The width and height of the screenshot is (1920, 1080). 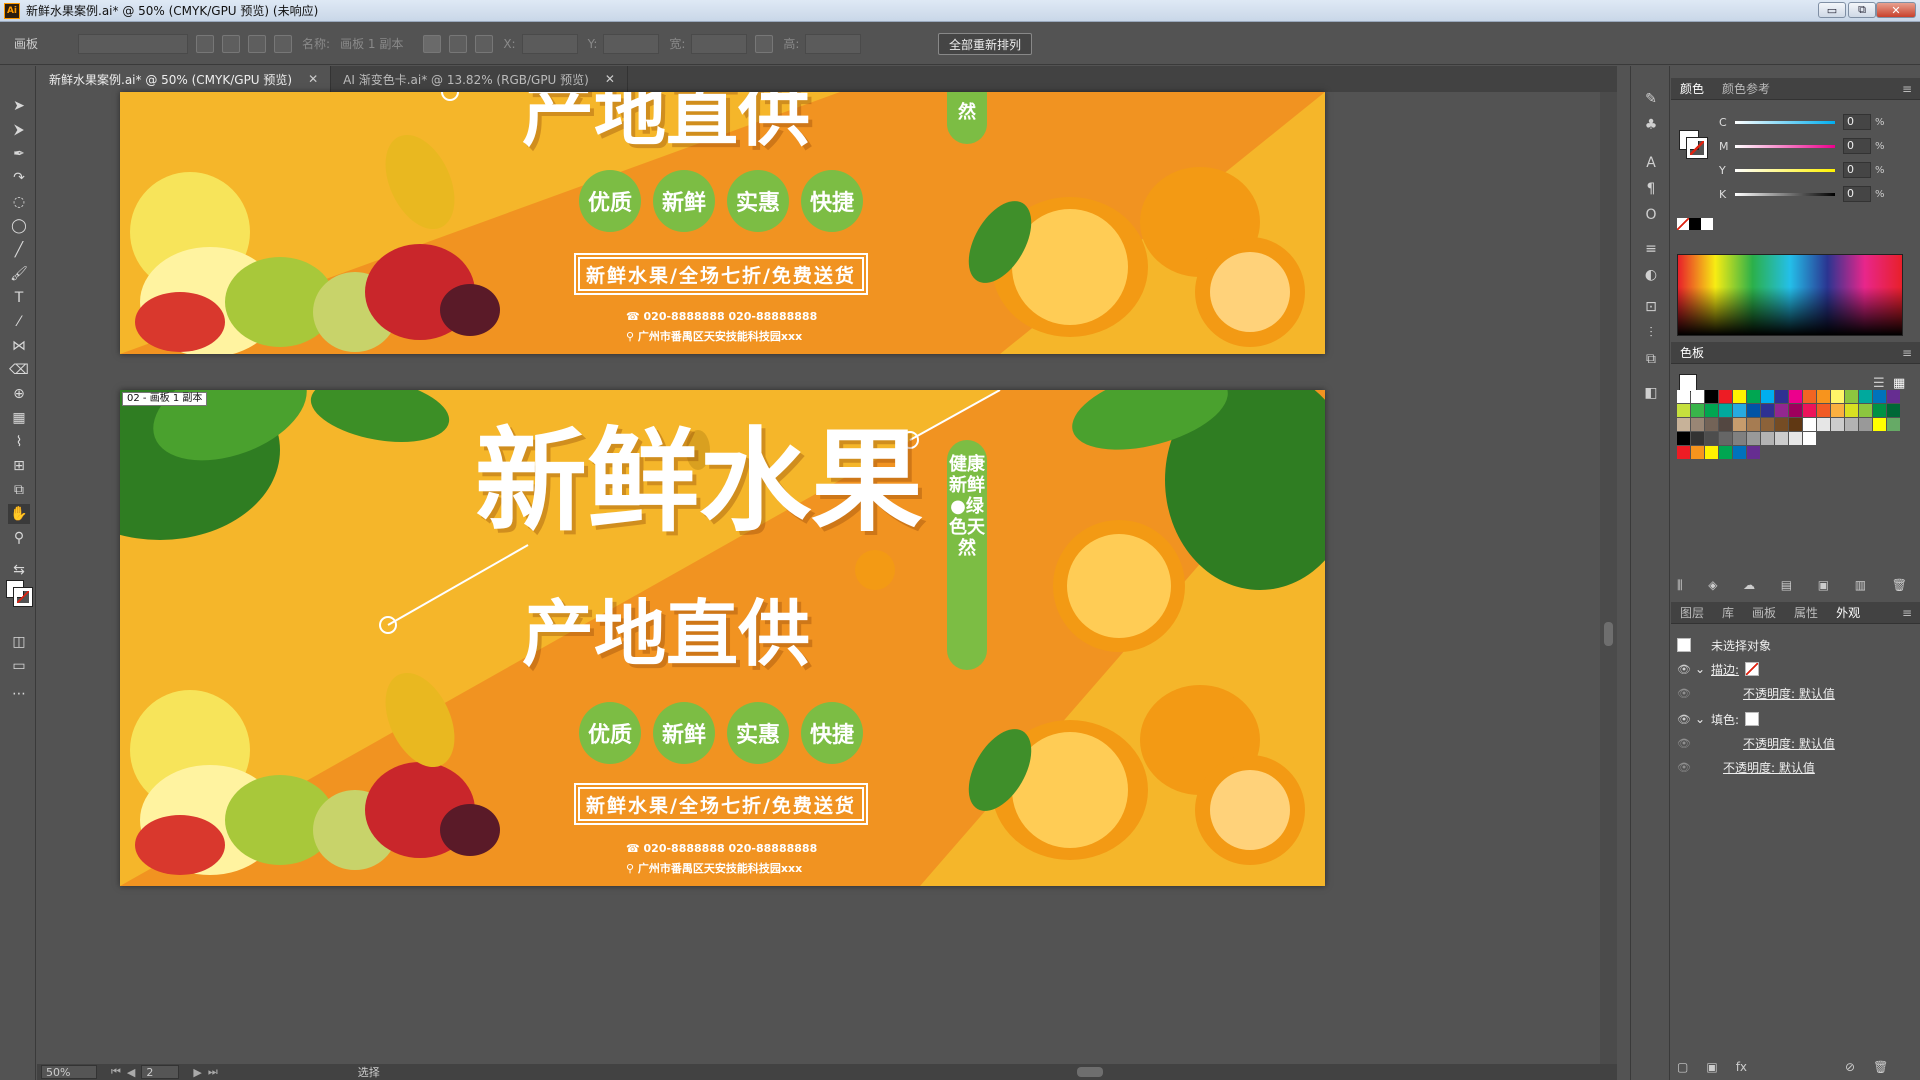 I want to click on object-opacity-row: 👁 不透明度: 默认值, so click(x=1795, y=767).